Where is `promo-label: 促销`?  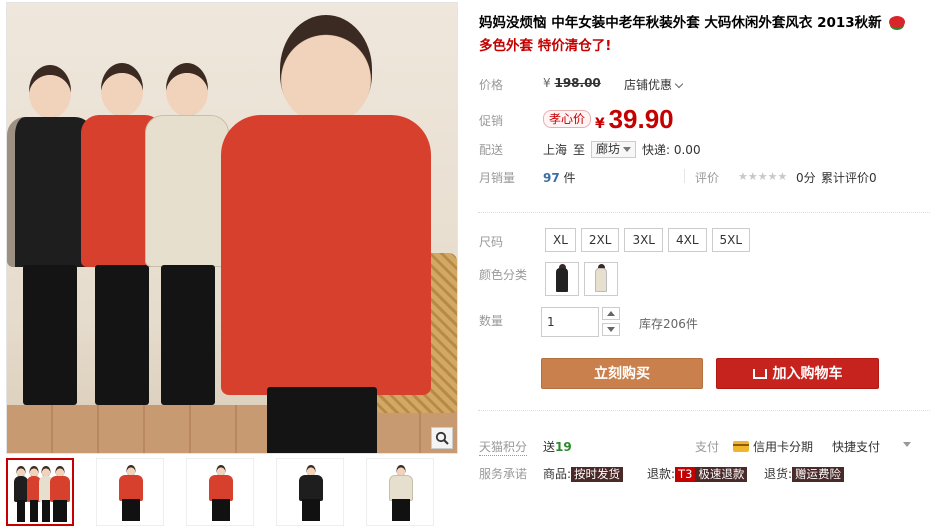 promo-label: 促销 is located at coordinates (491, 121).